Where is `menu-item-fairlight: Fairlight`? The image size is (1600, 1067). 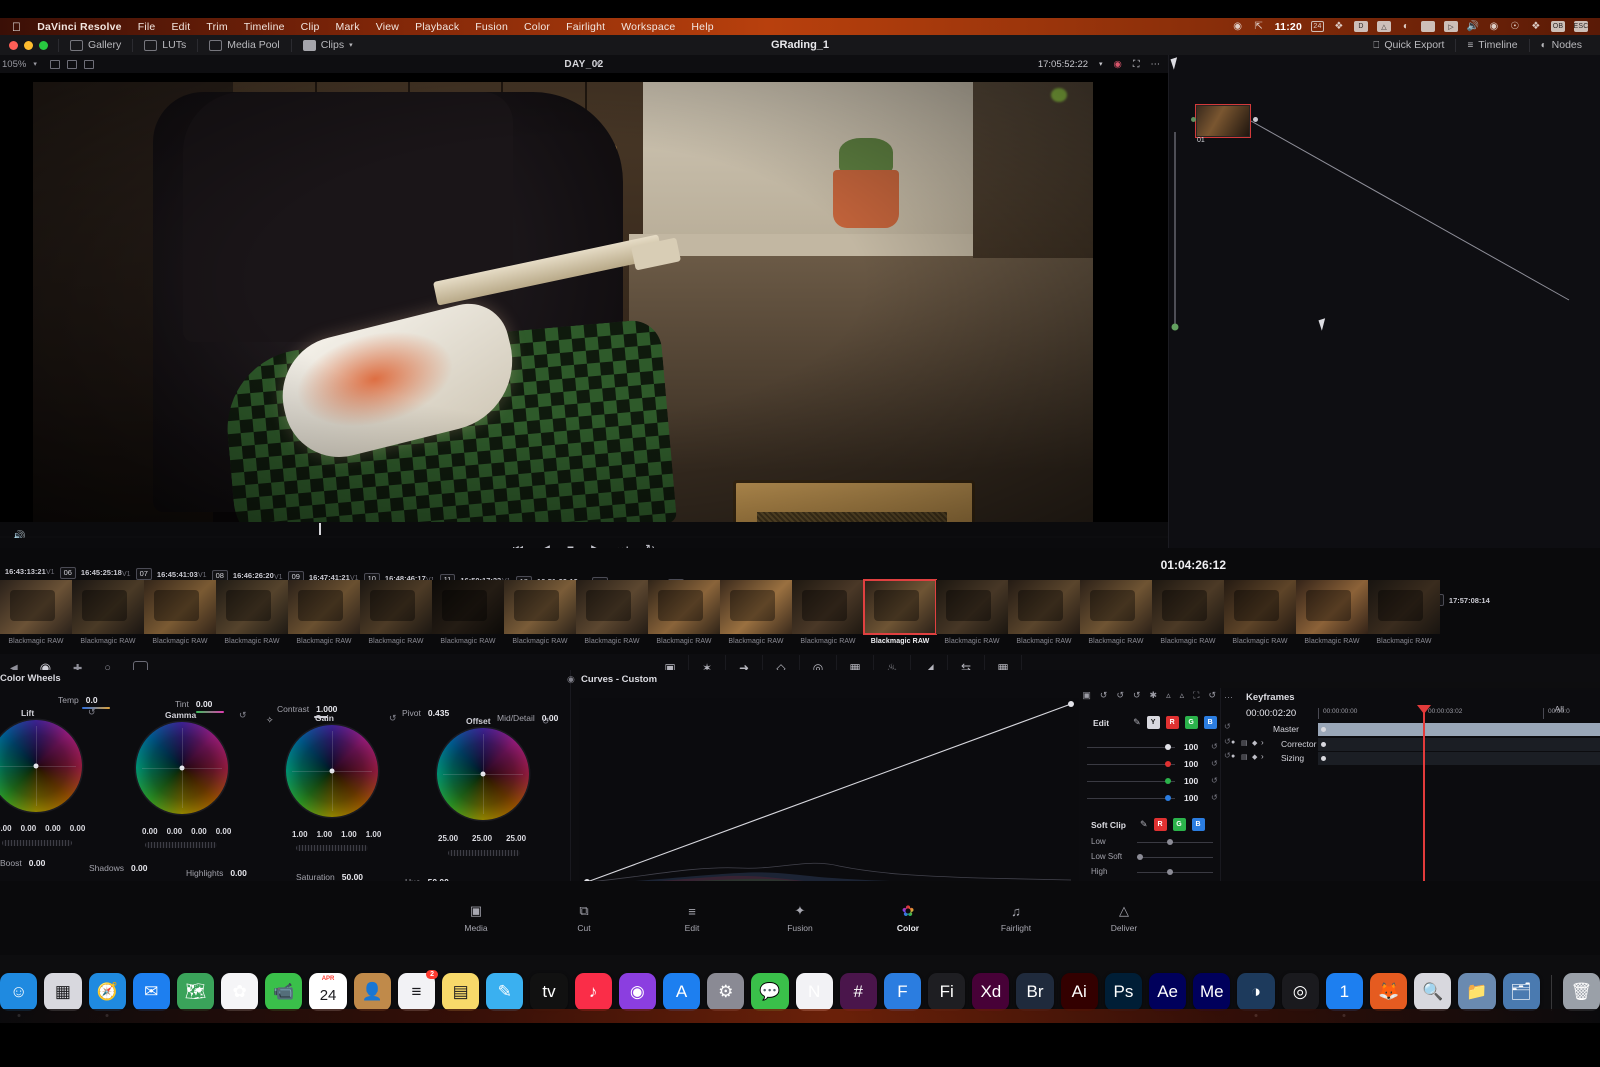
menu-item-fairlight: Fairlight is located at coordinates (585, 27).